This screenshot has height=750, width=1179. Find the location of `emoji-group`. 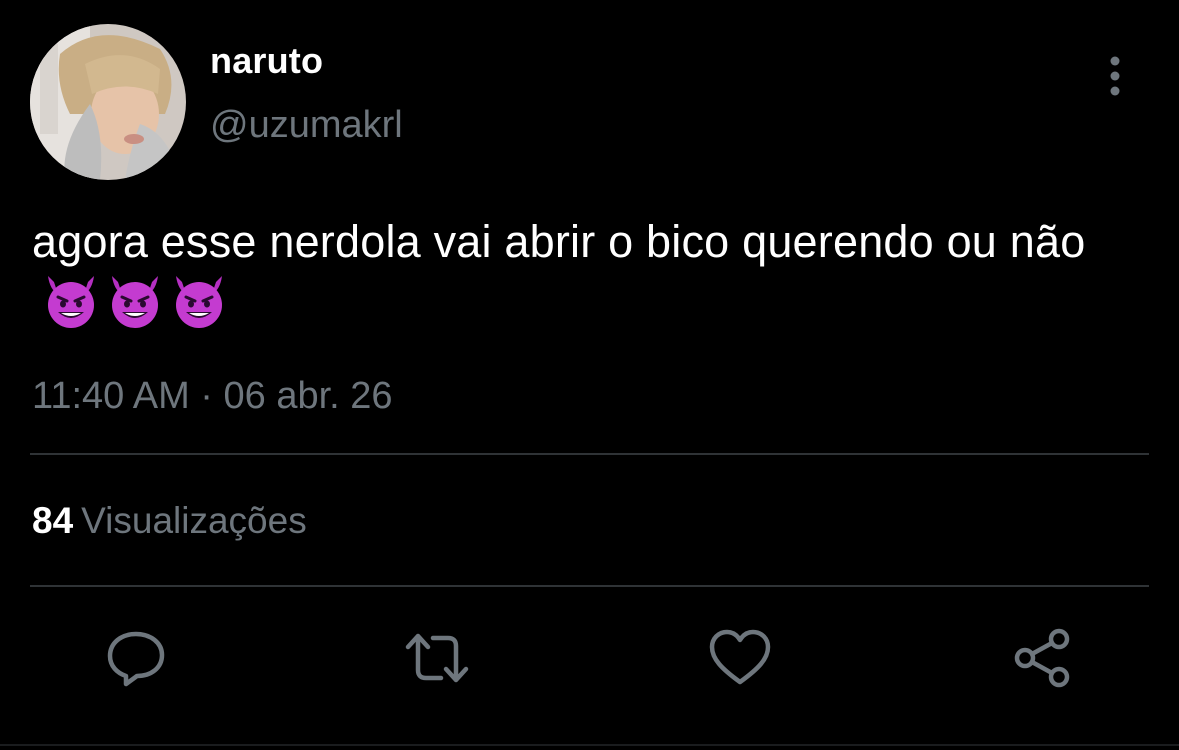

emoji-group is located at coordinates (138, 308).